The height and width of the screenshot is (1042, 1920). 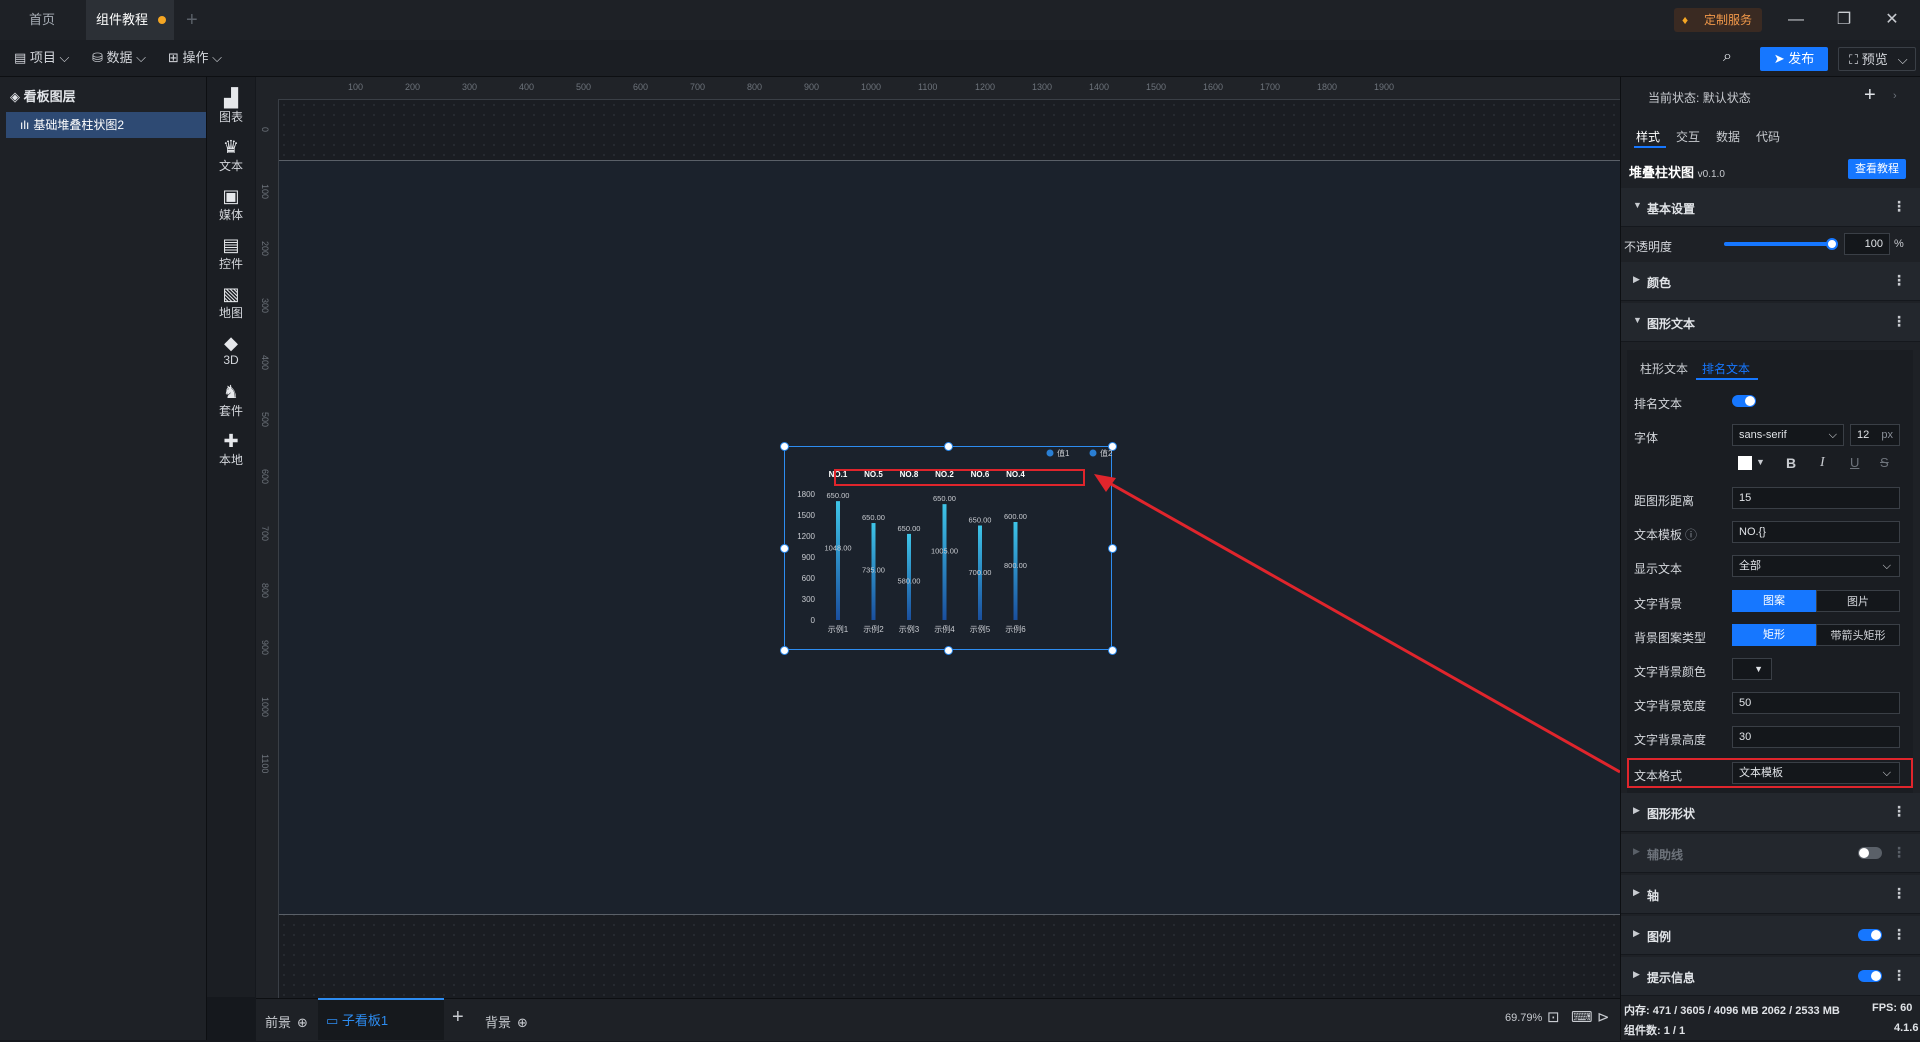 I want to click on subtab-bar-text: 柱形文本, so click(x=1664, y=368).